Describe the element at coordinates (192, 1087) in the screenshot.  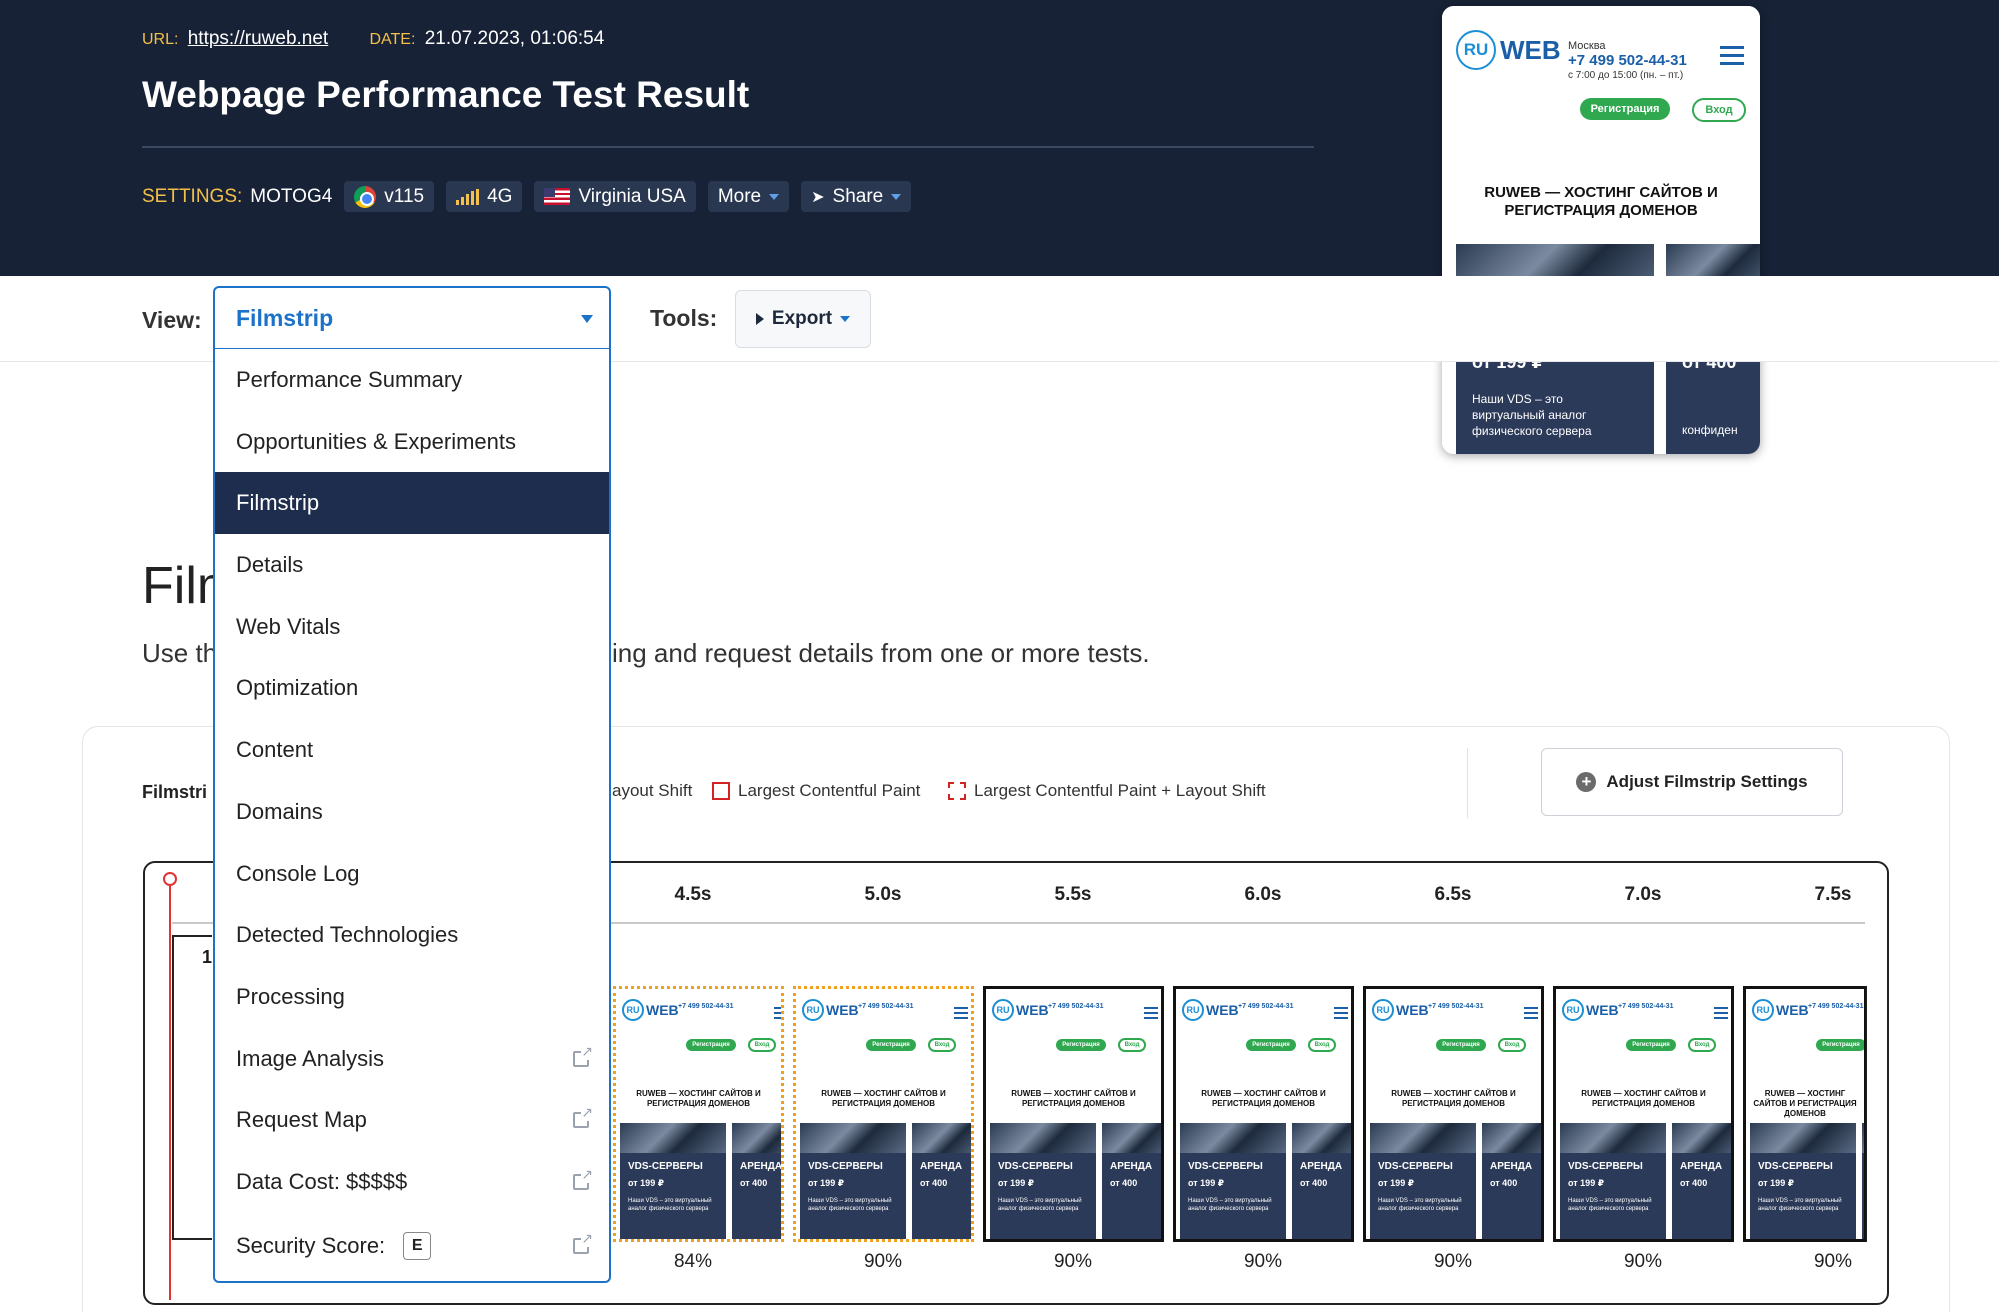
I see `test-row-label: 1` at that location.